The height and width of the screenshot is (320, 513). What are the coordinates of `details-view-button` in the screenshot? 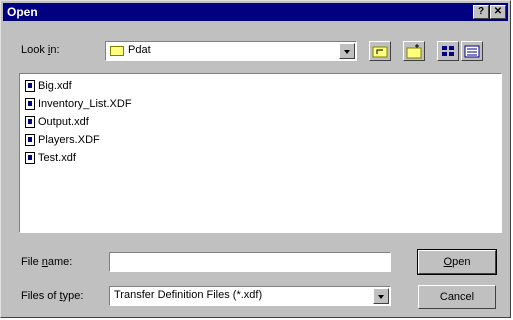 It's located at (472, 51).